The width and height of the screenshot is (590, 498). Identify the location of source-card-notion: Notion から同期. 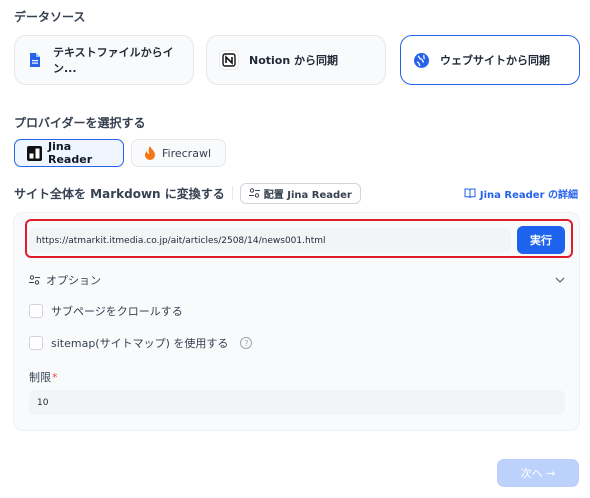
(296, 60).